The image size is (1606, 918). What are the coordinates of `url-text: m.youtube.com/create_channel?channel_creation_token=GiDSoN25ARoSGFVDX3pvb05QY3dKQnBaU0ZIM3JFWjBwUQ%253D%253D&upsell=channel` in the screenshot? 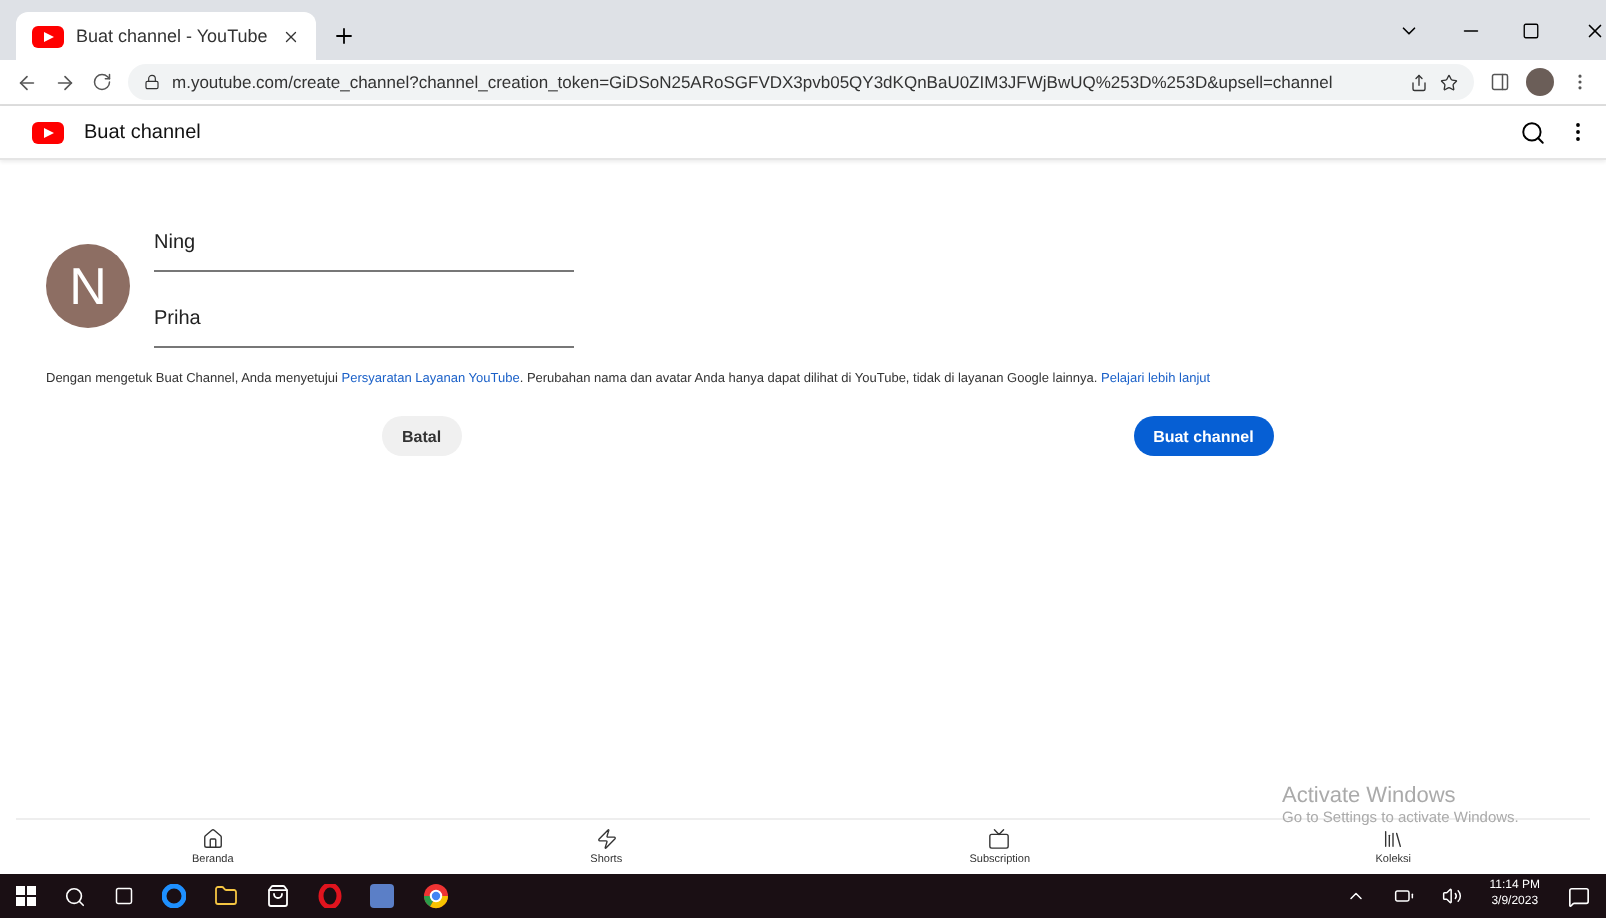 It's located at (752, 82).